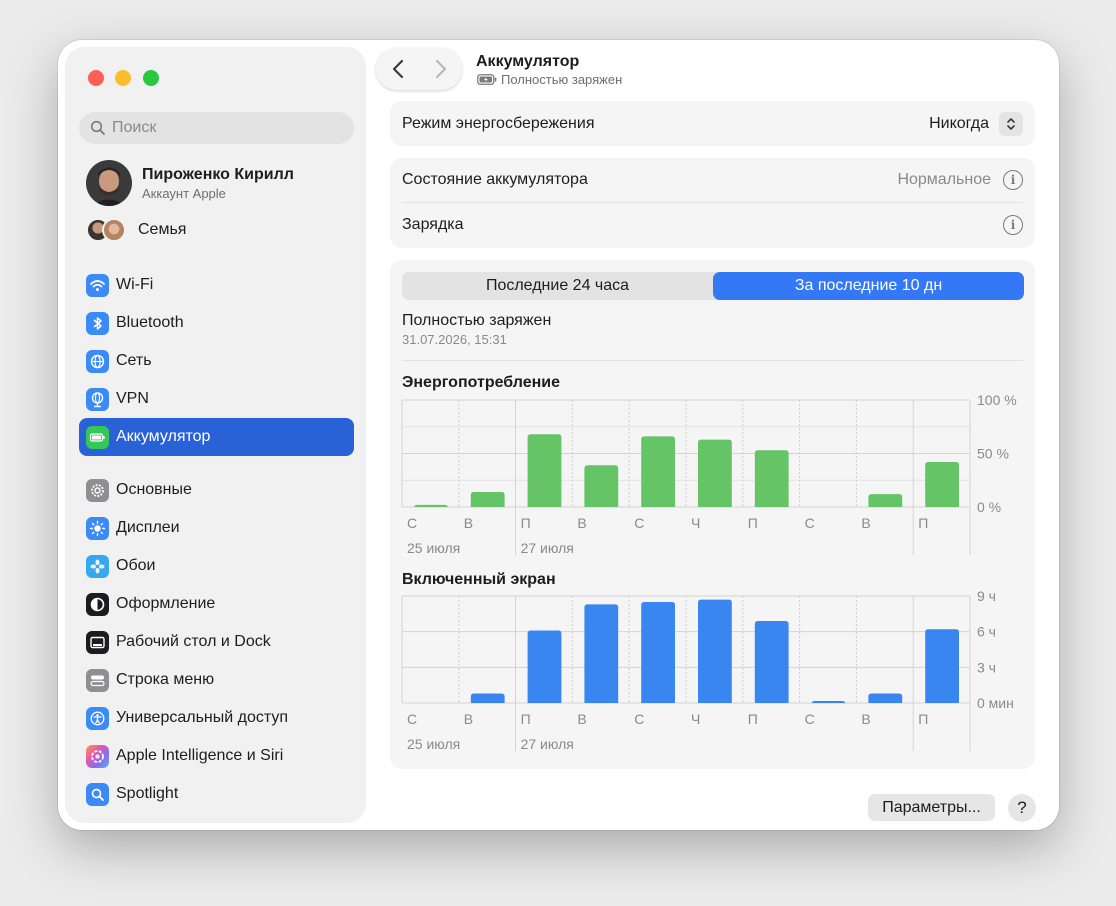 This screenshot has width=1116, height=906. What do you see at coordinates (216, 528) in the screenshot?
I see `sidebar-item-sun: Дисплеи` at bounding box center [216, 528].